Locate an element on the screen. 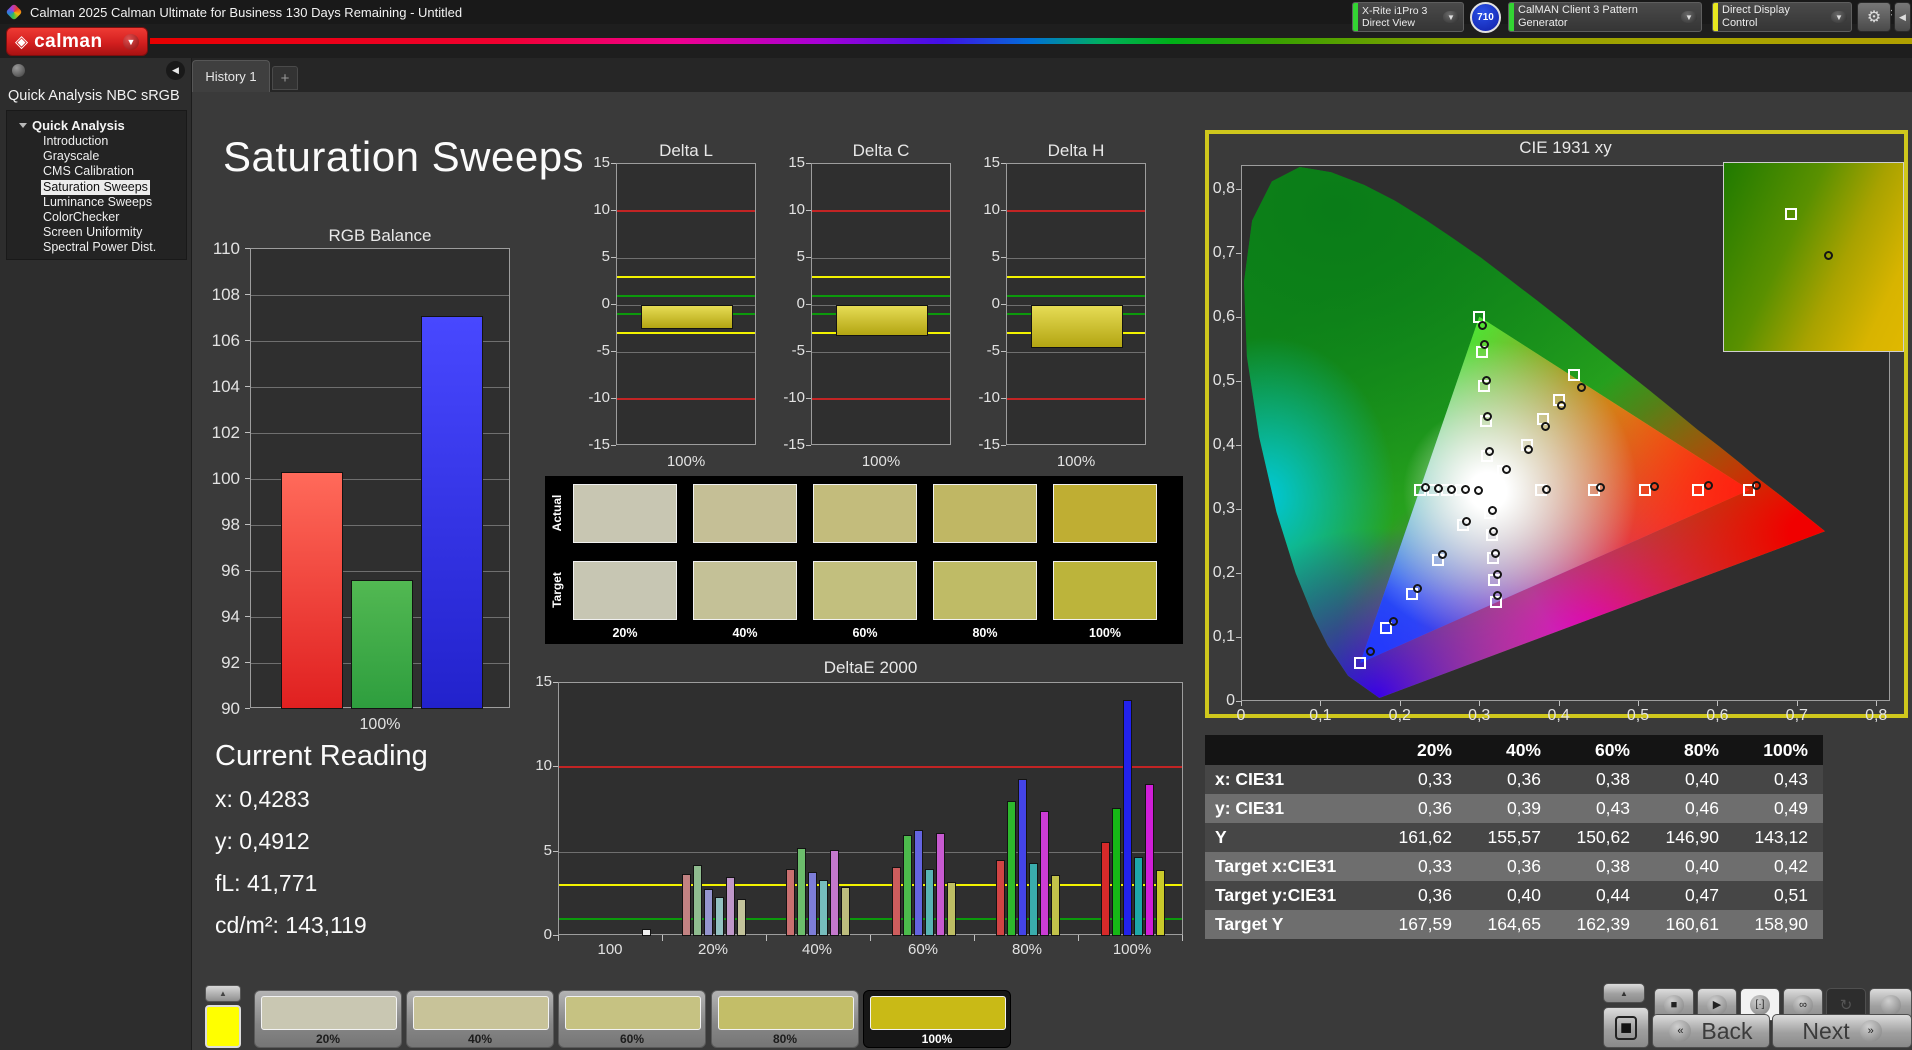 Image resolution: width=1912 pixels, height=1050 pixels. sidebar-item-introduction: Introduction is located at coordinates (75, 141).